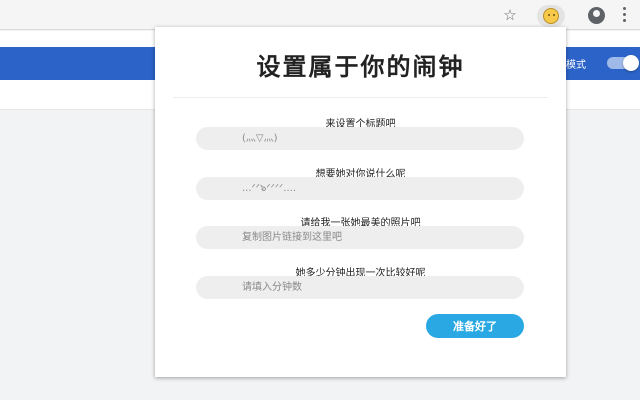 This screenshot has height=400, width=640. What do you see at coordinates (360, 138) in the screenshot?
I see `title-input` at bounding box center [360, 138].